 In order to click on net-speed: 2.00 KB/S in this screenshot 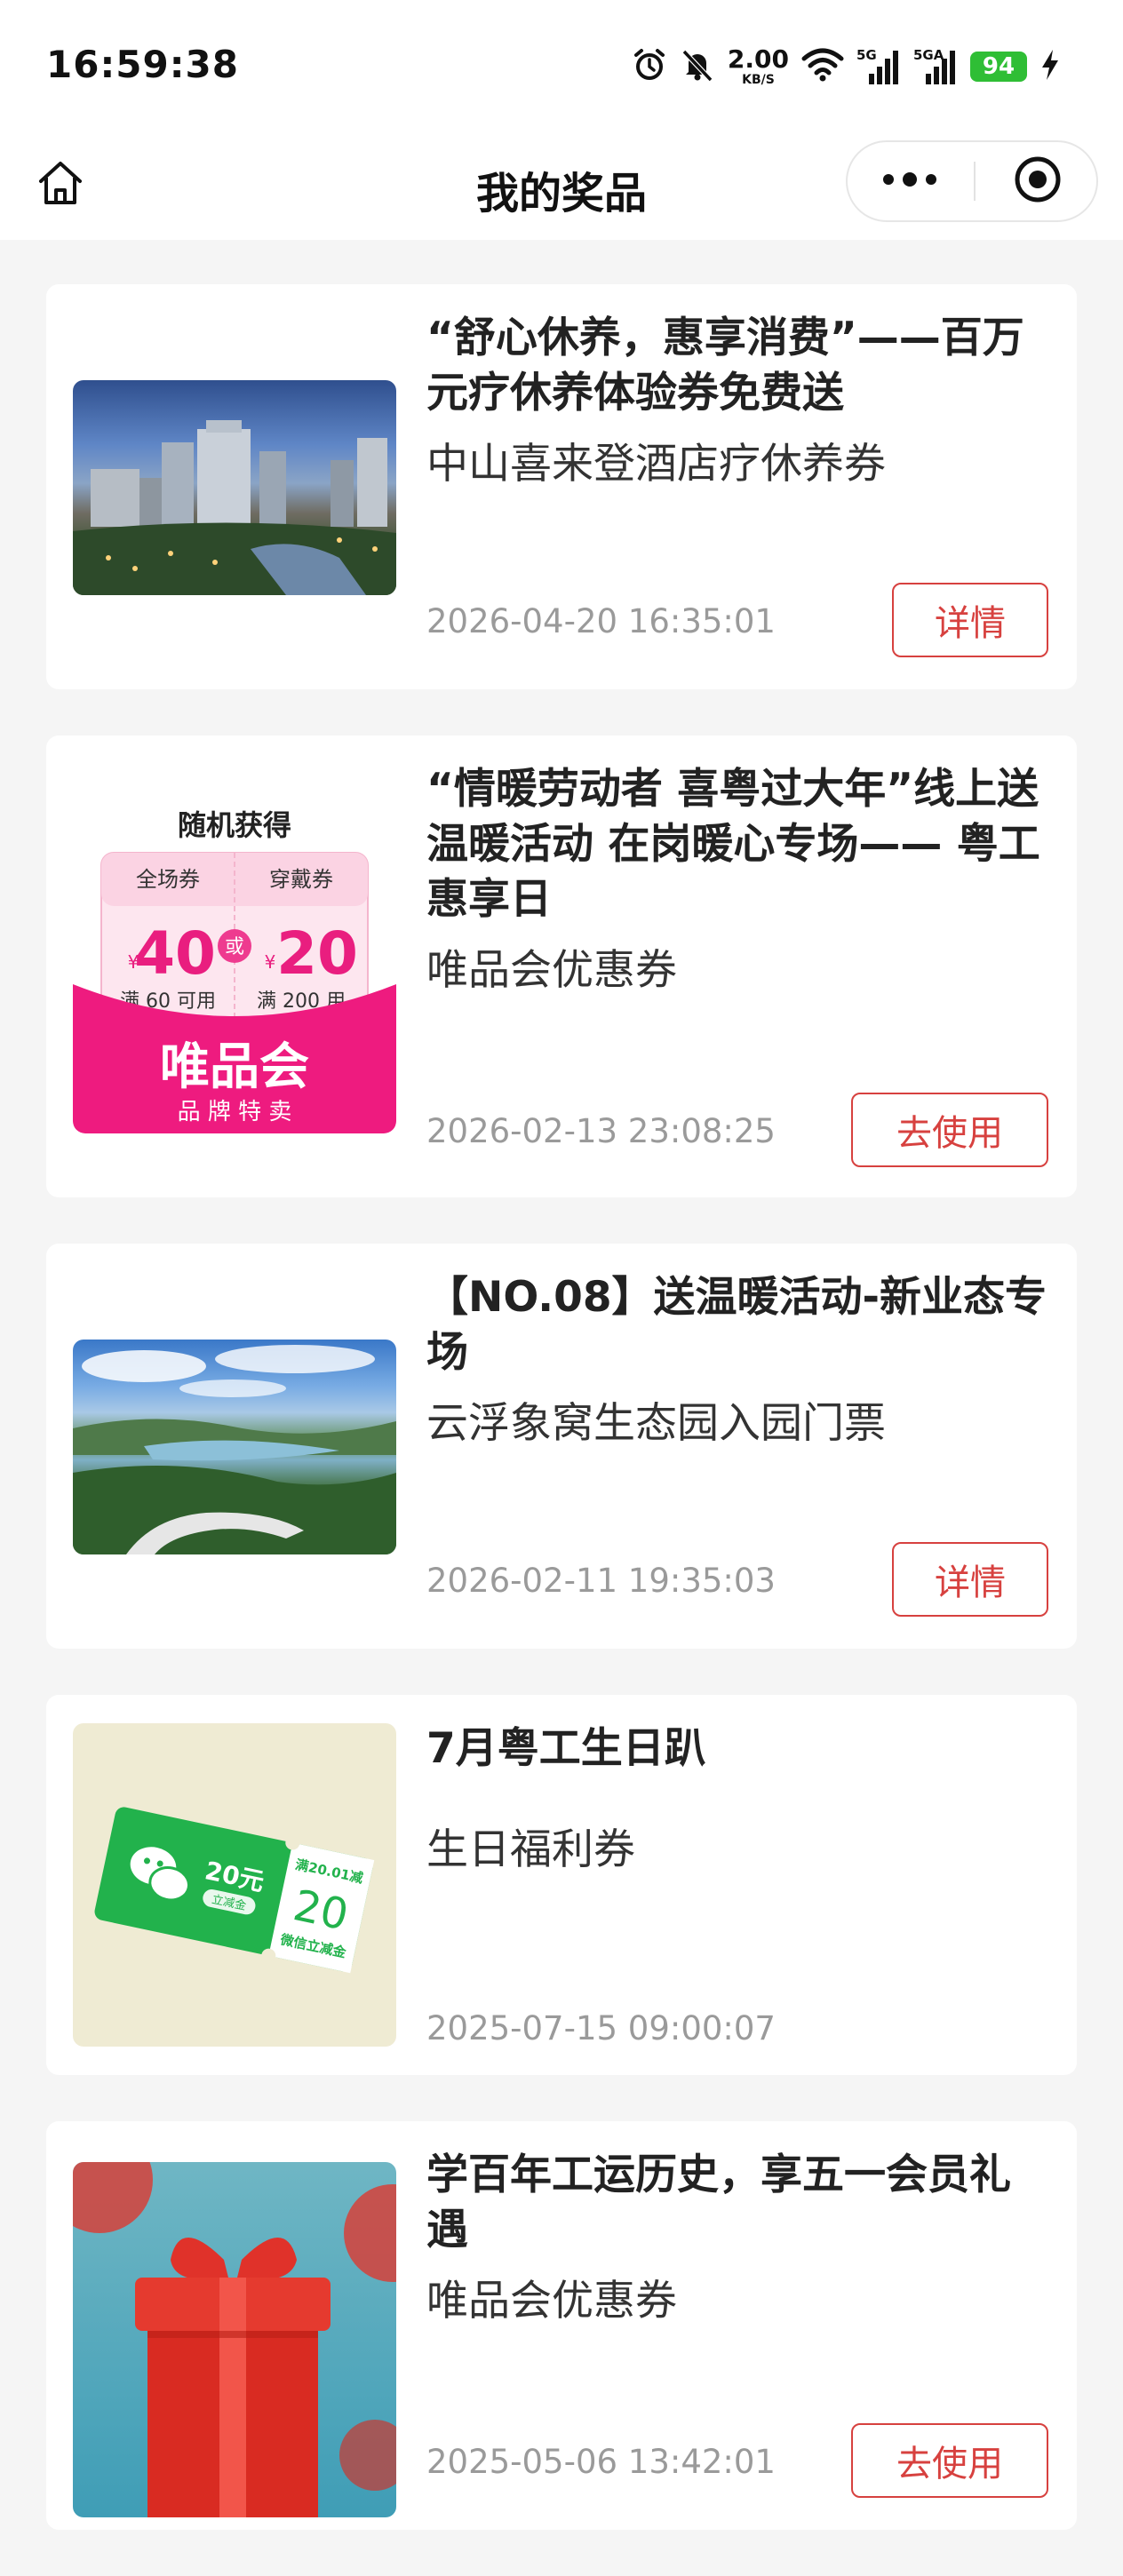, I will do `click(758, 65)`.